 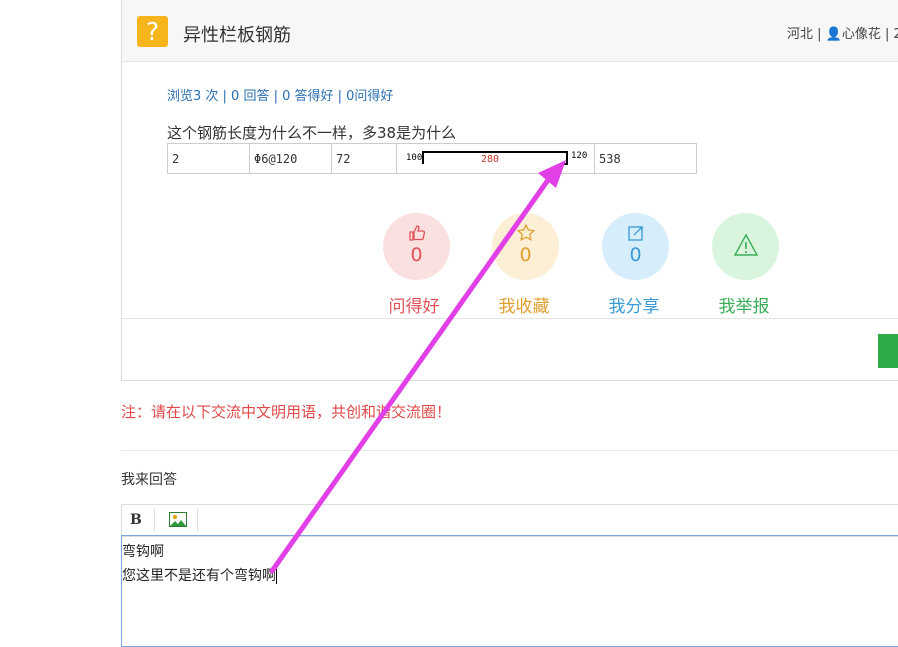 What do you see at coordinates (152, 31) in the screenshot?
I see `question-mark-icon: ?` at bounding box center [152, 31].